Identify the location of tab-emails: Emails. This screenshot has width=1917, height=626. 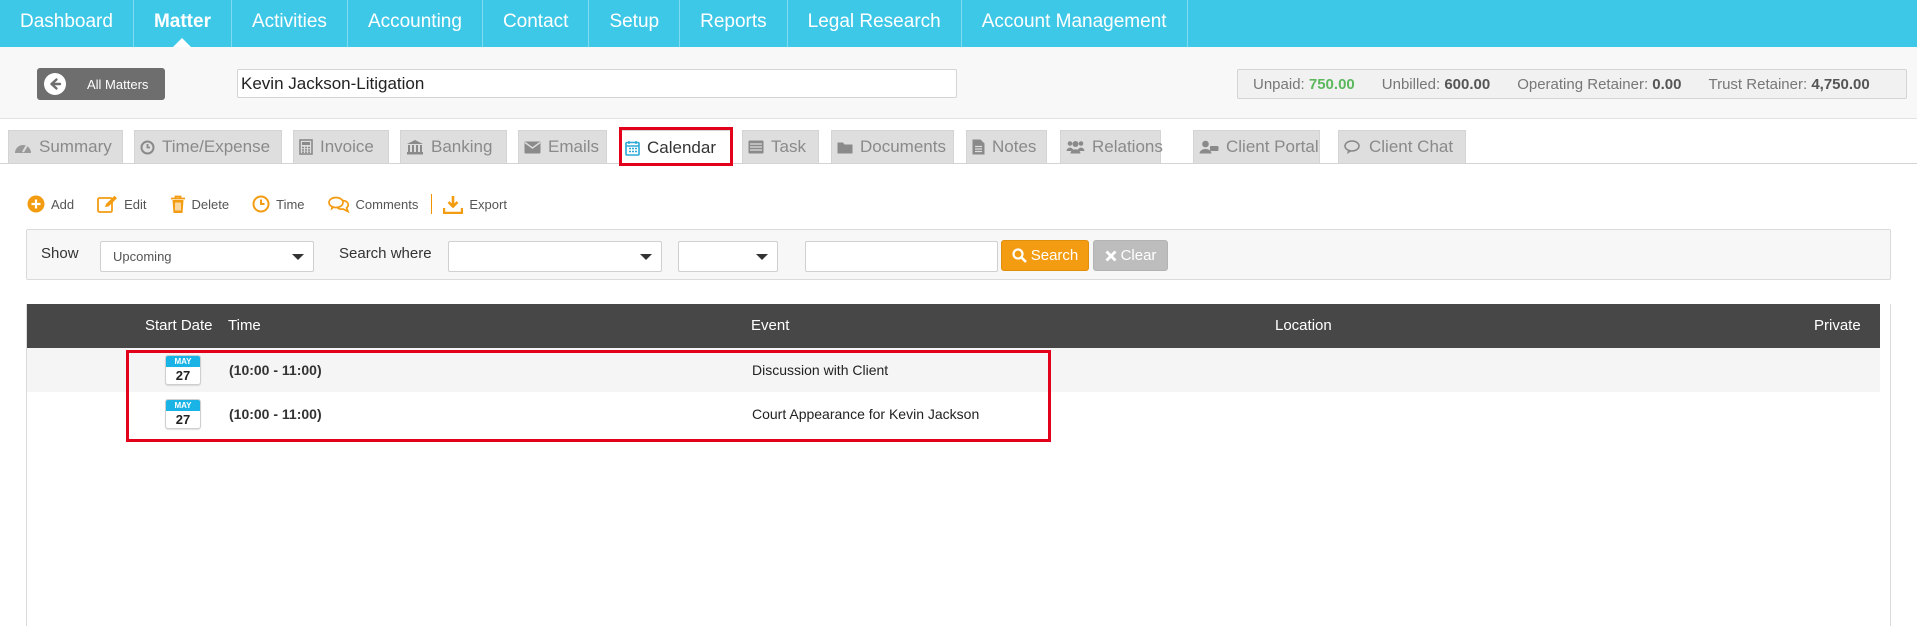
(562, 146).